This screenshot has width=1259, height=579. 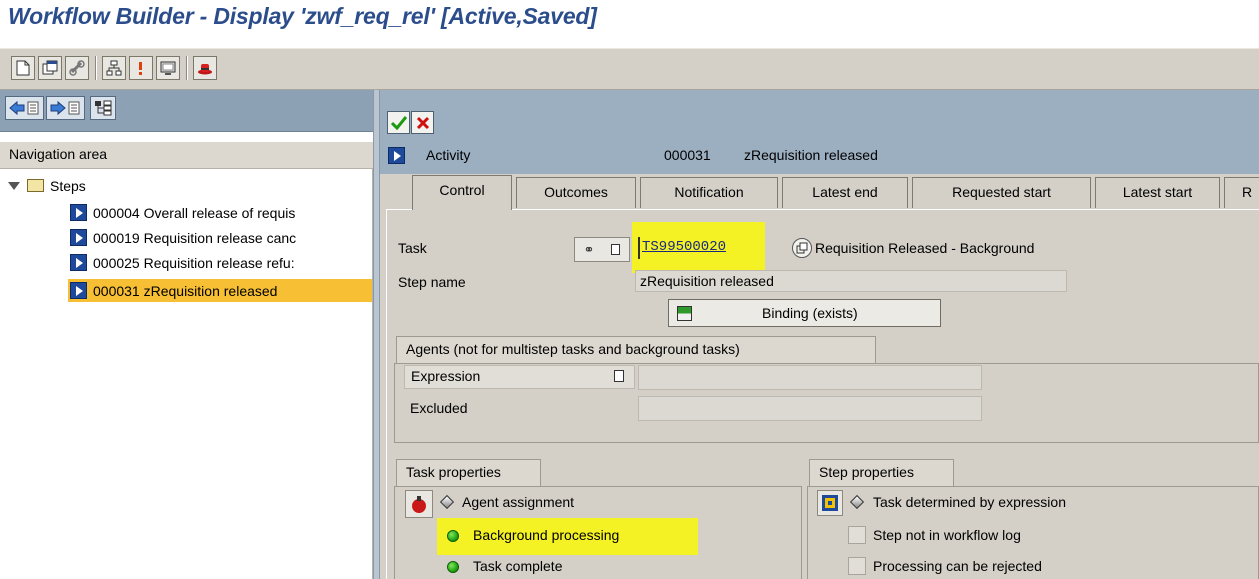 I want to click on tree-node-steps: Steps, so click(x=47, y=185).